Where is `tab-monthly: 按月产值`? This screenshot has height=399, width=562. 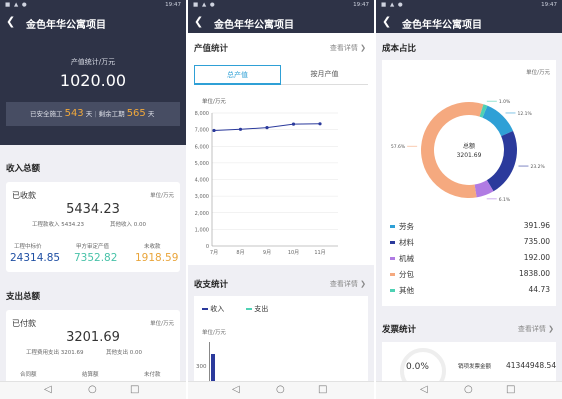 tab-monthly: 按月产值 is located at coordinates (324, 75).